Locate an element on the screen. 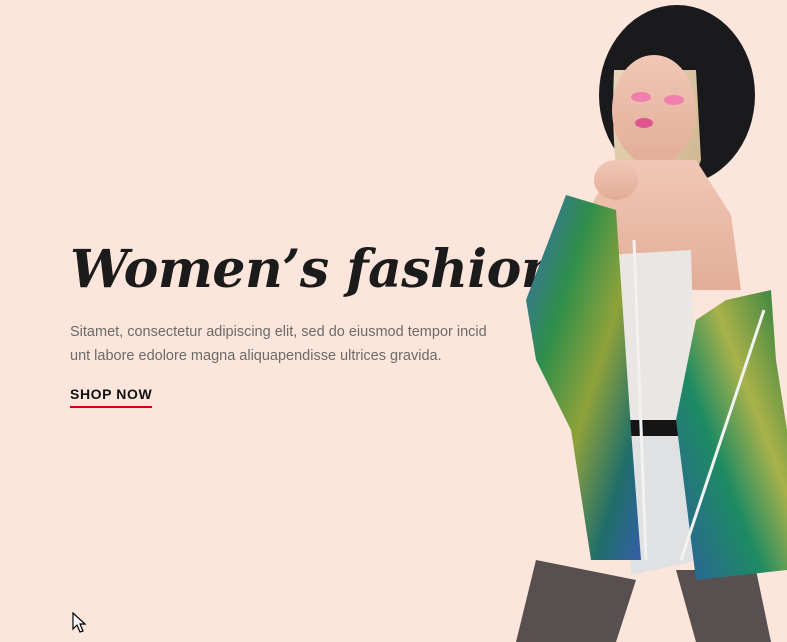  mouse-cursor-icon is located at coordinates (79, 622).